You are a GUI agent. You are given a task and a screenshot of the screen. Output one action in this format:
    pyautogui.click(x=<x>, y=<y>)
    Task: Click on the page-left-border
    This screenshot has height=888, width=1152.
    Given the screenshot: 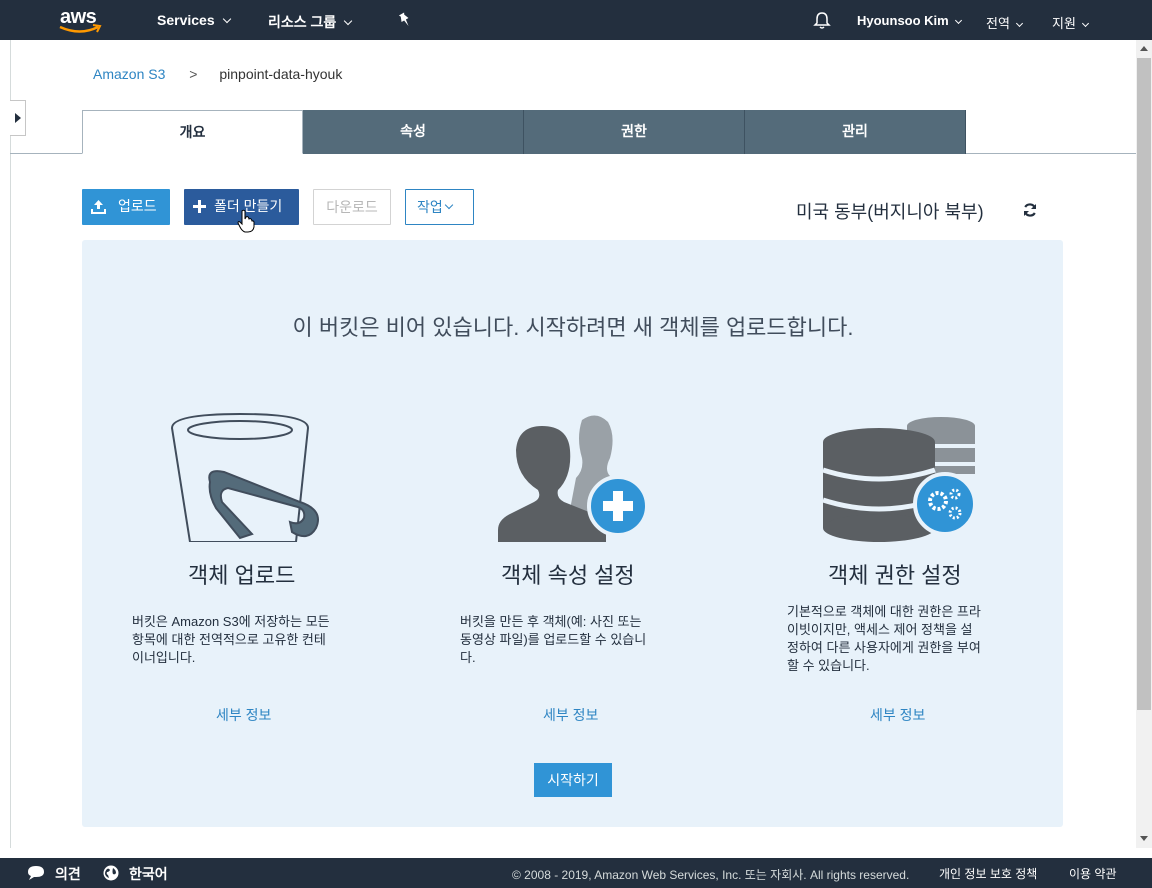 What is the action you would take?
    pyautogui.click(x=10, y=444)
    